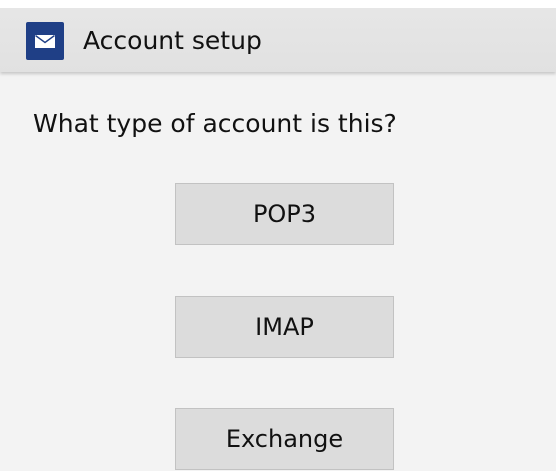 The image size is (556, 471). I want to click on status-strip, so click(278, 4).